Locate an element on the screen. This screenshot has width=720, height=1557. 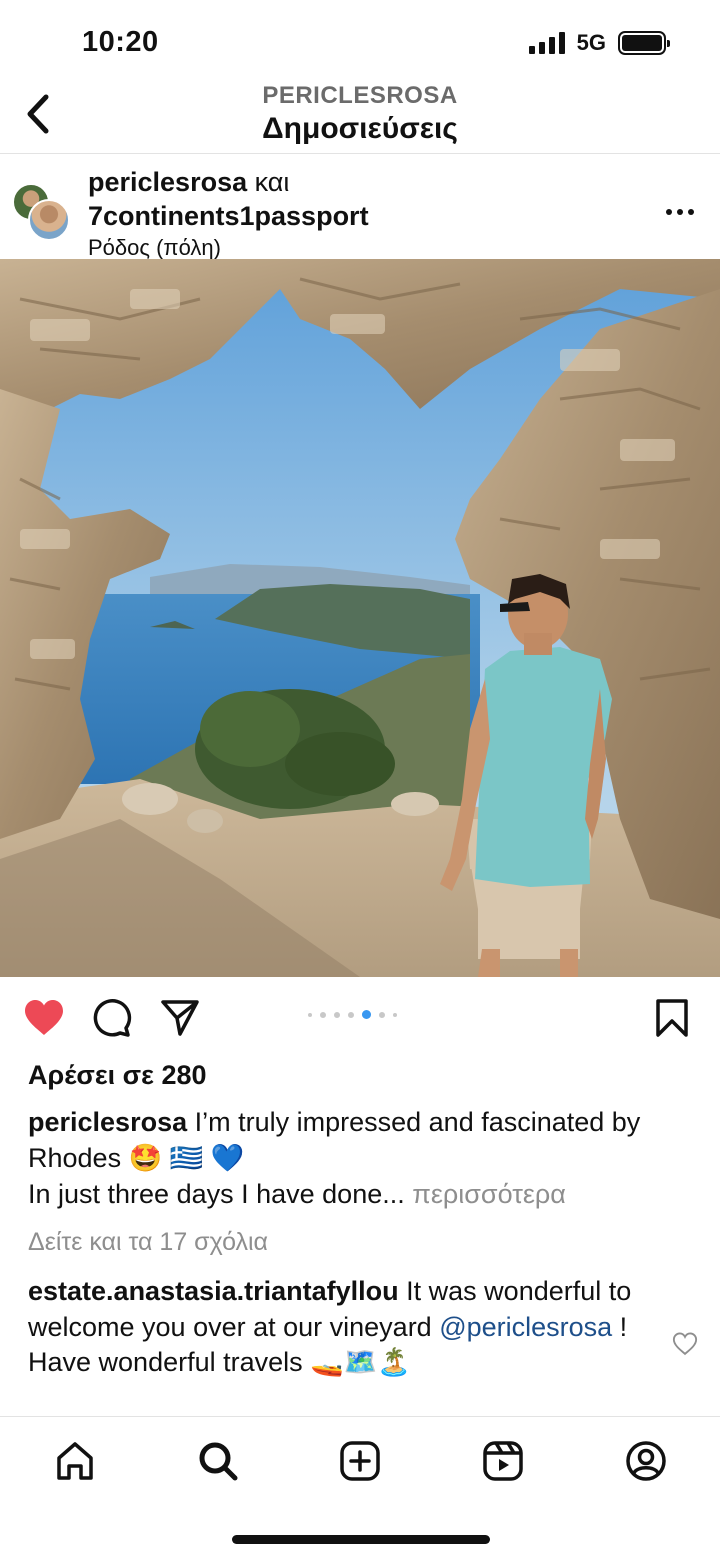
view-all-comments-link: Δείτε και τα 17 σχόλια is located at coordinates (148, 1242).